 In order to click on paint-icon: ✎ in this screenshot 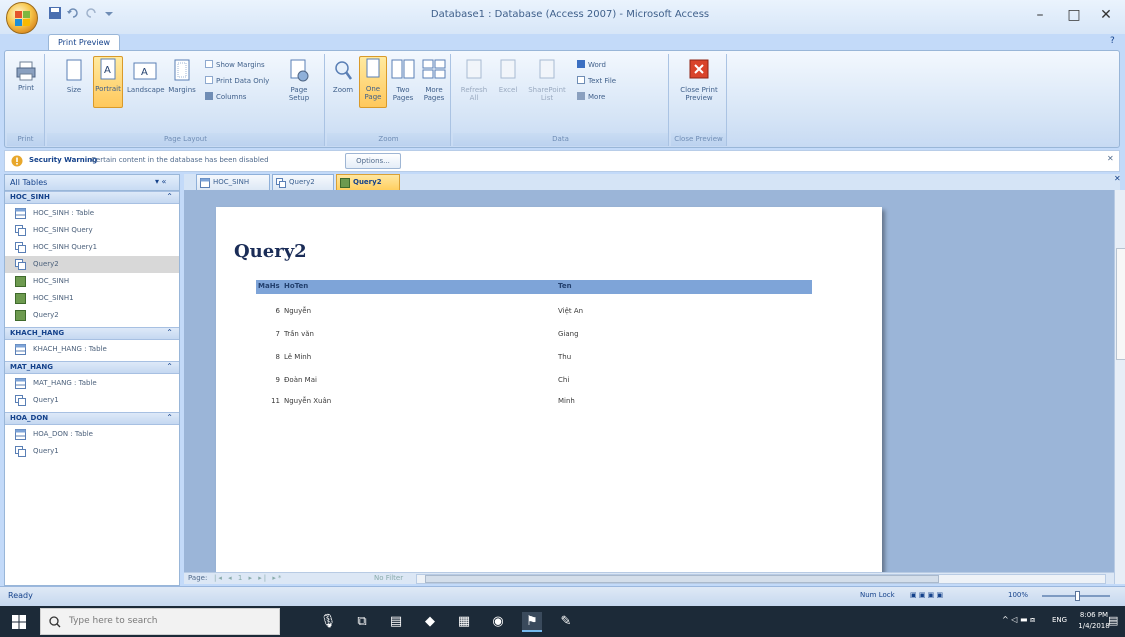, I will do `click(566, 622)`.